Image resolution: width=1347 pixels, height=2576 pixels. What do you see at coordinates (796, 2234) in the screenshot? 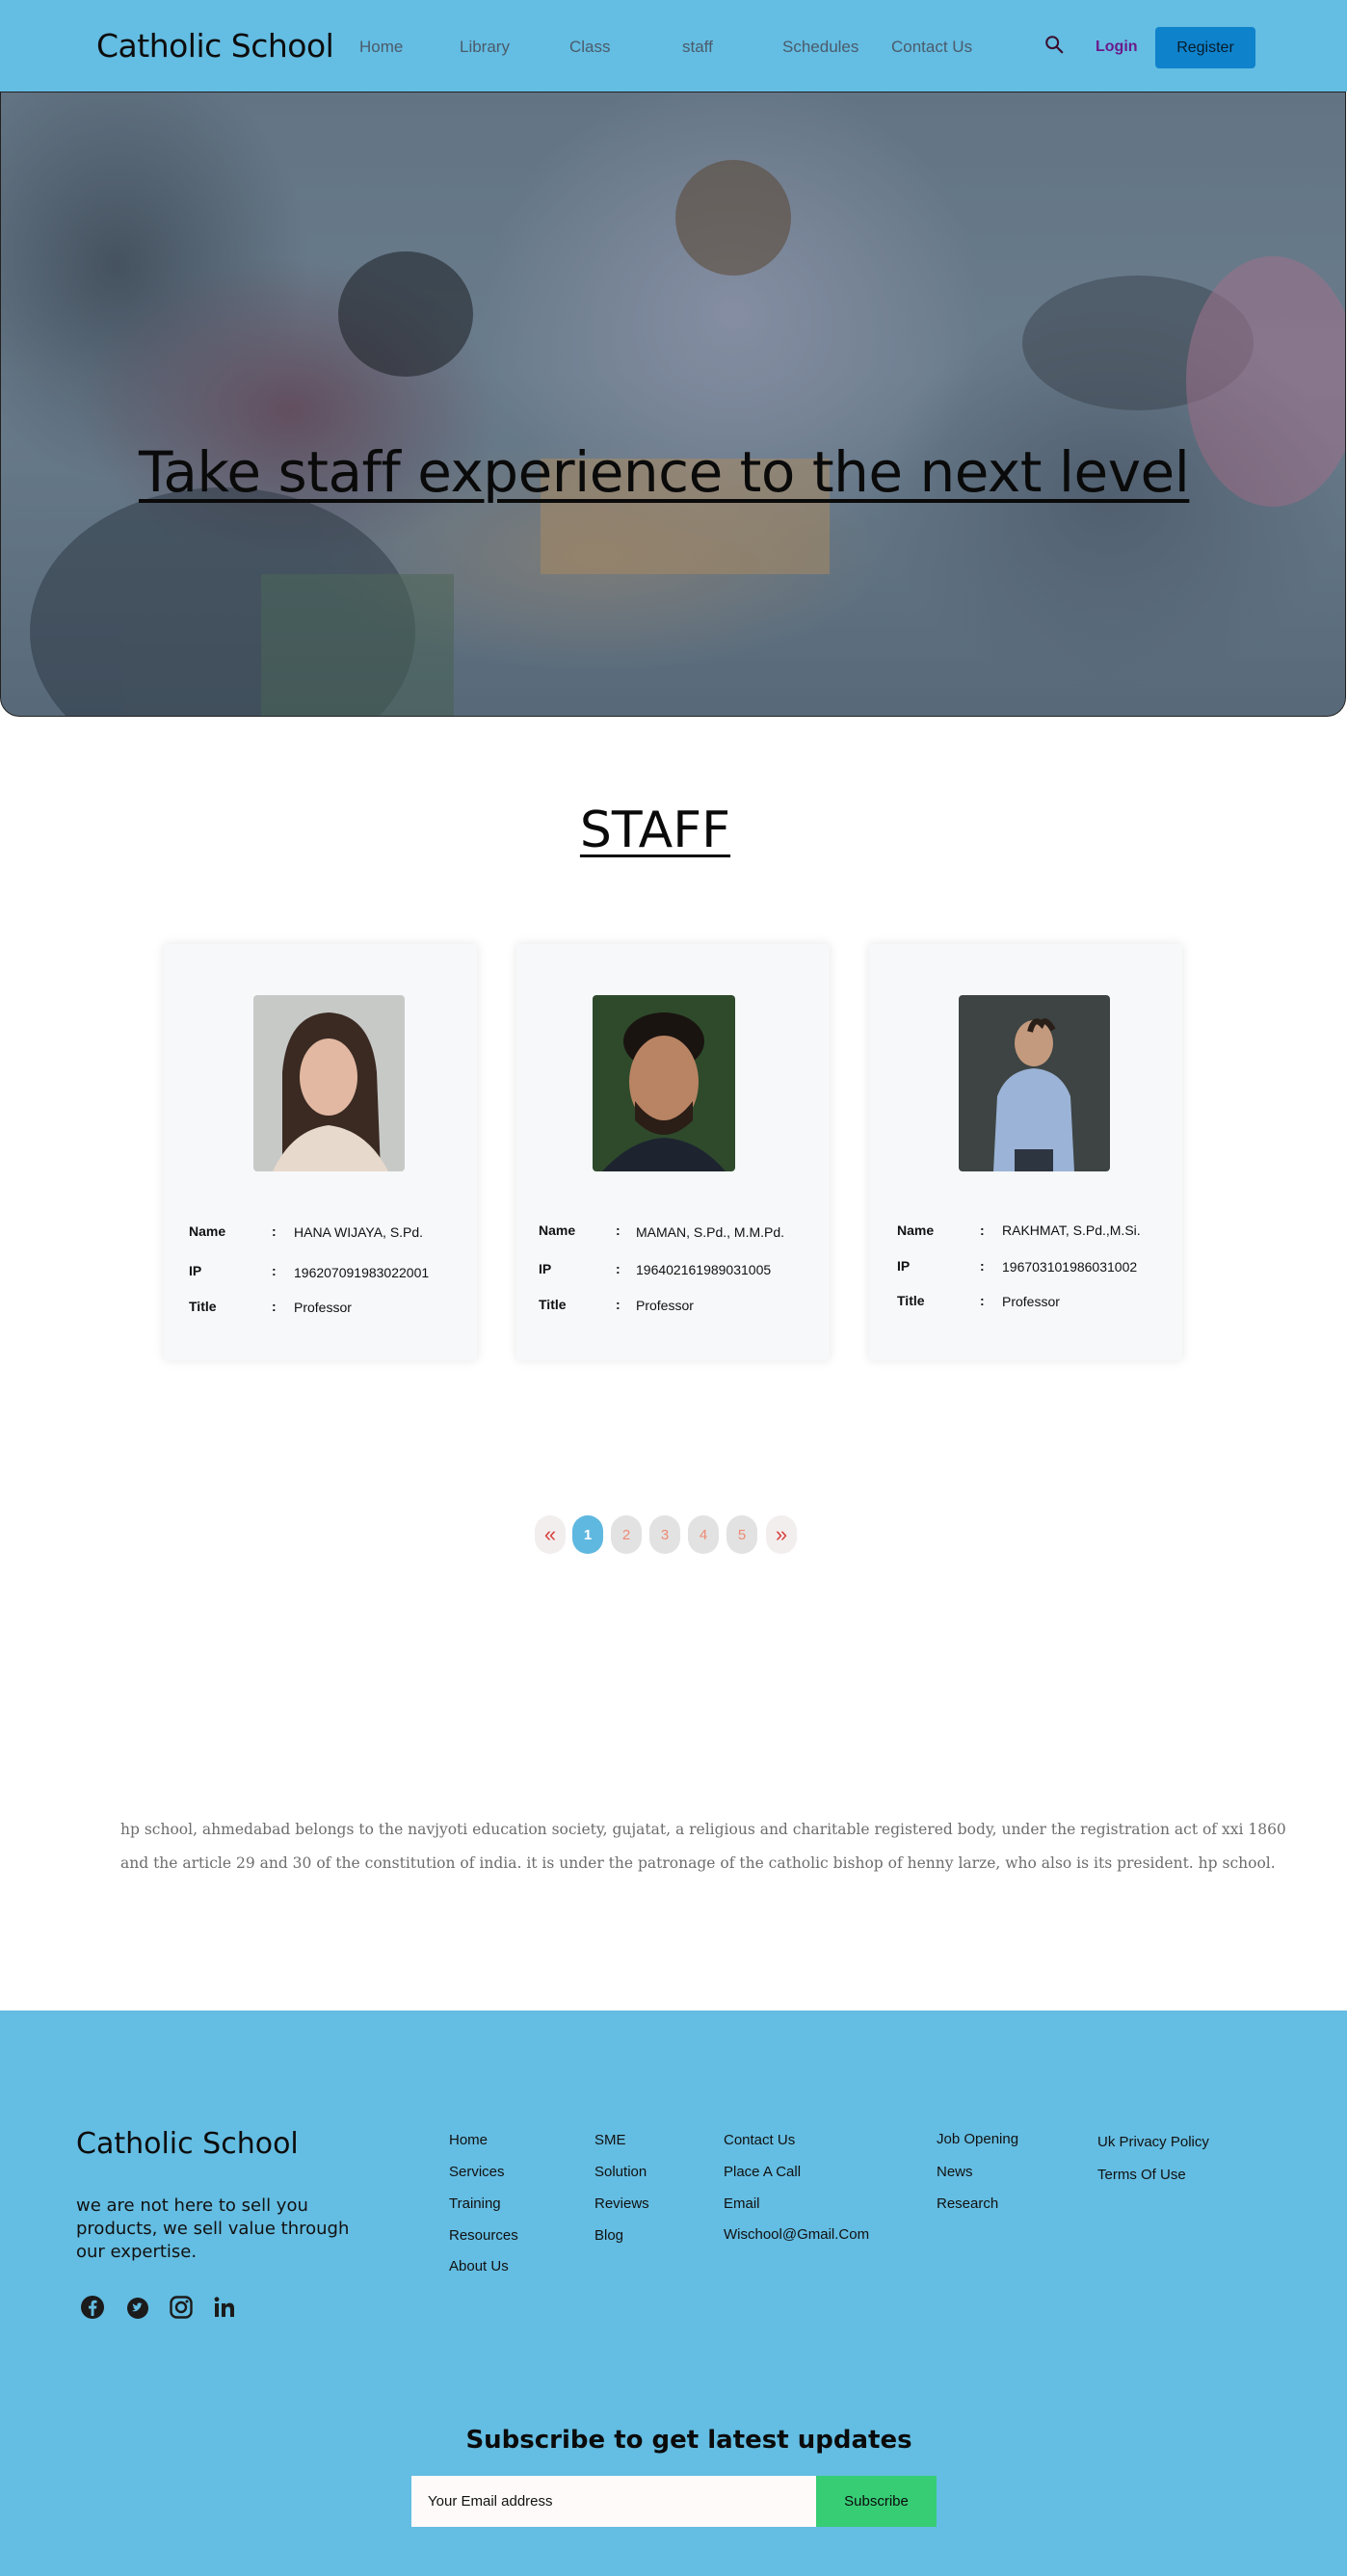
I see `footer-email-link: Wischool@Gmail.Com` at bounding box center [796, 2234].